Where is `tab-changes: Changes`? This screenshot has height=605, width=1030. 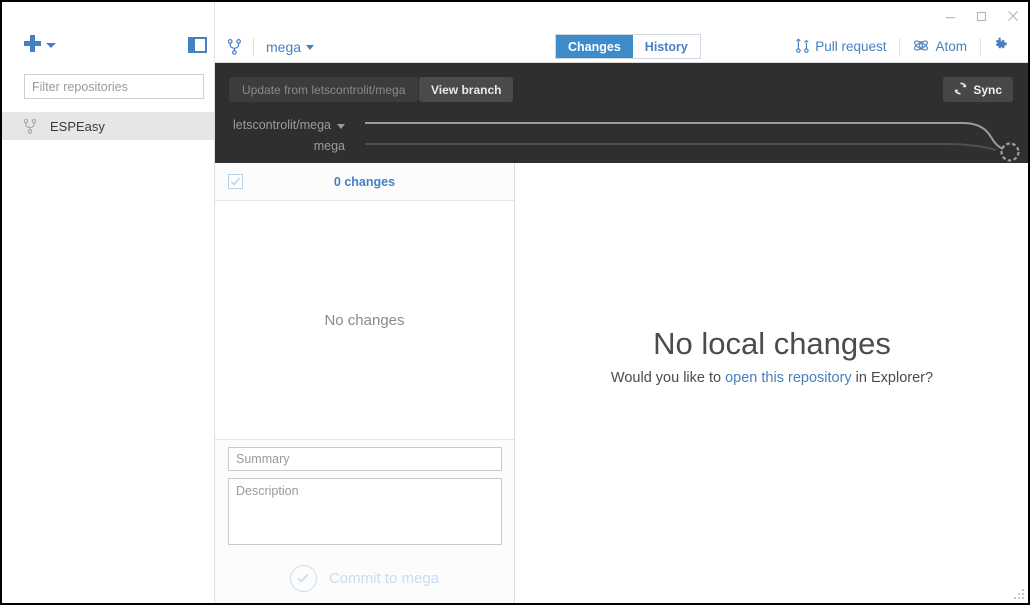 tab-changes: Changes is located at coordinates (594, 46).